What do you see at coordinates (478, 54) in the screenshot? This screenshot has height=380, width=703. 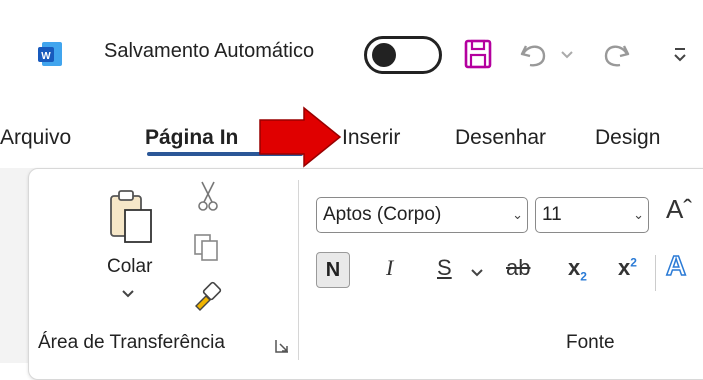 I see `save-icon` at bounding box center [478, 54].